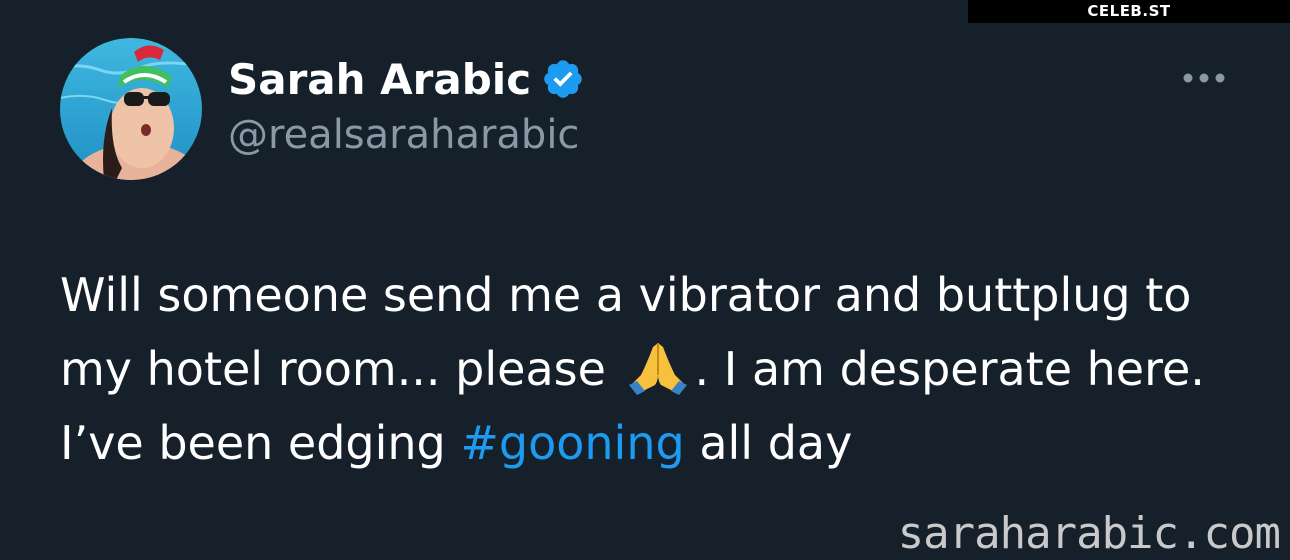 This screenshot has height=560, width=1290. I want to click on display-name: Sarah Arabic, so click(379, 79).